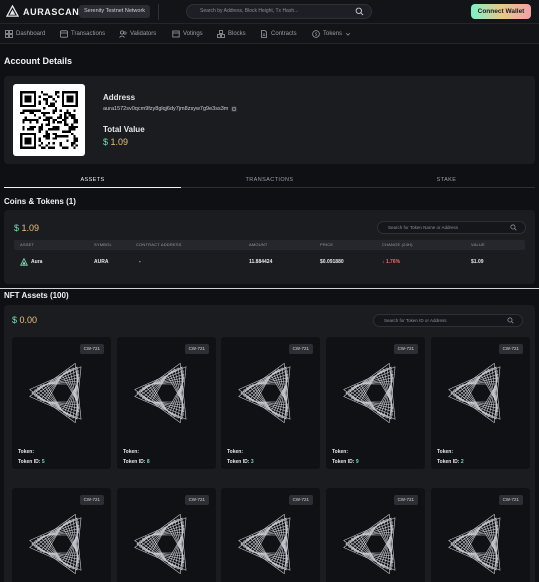 The width and height of the screenshot is (539, 582). What do you see at coordinates (264, 34) in the screenshot?
I see `document-icon` at bounding box center [264, 34].